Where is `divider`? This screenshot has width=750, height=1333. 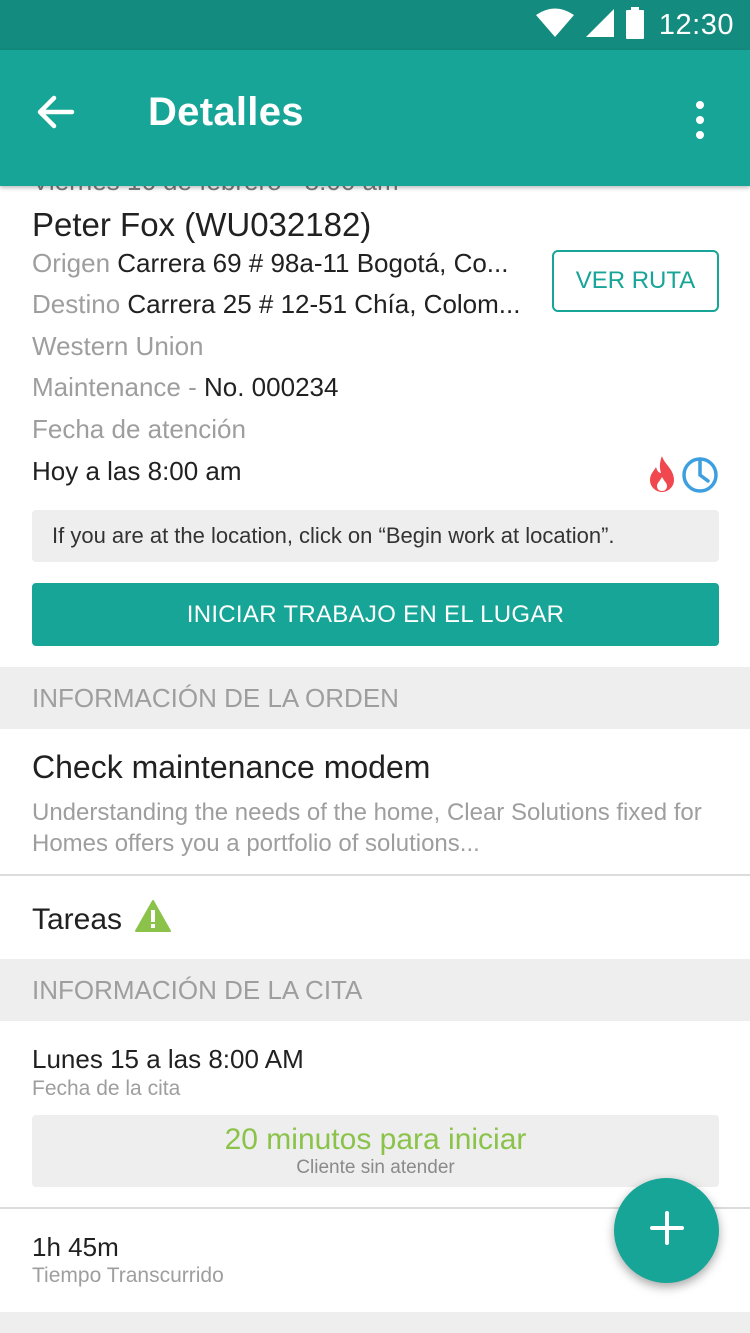
divider is located at coordinates (375, 875).